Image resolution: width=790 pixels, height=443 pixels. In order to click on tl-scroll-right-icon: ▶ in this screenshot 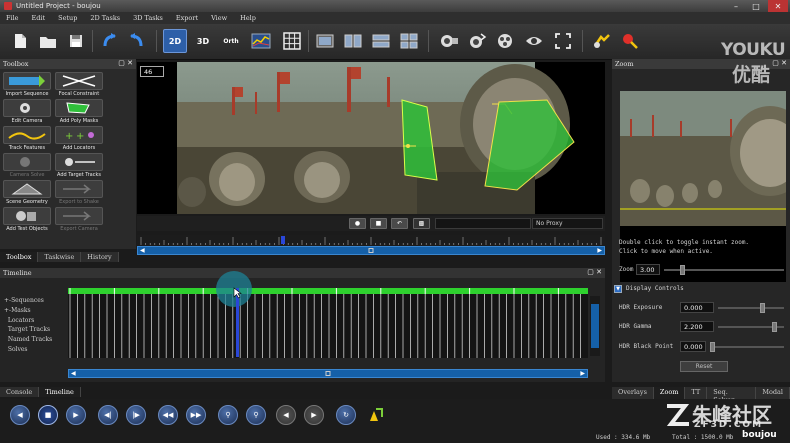, I will do `click(582, 373)`.